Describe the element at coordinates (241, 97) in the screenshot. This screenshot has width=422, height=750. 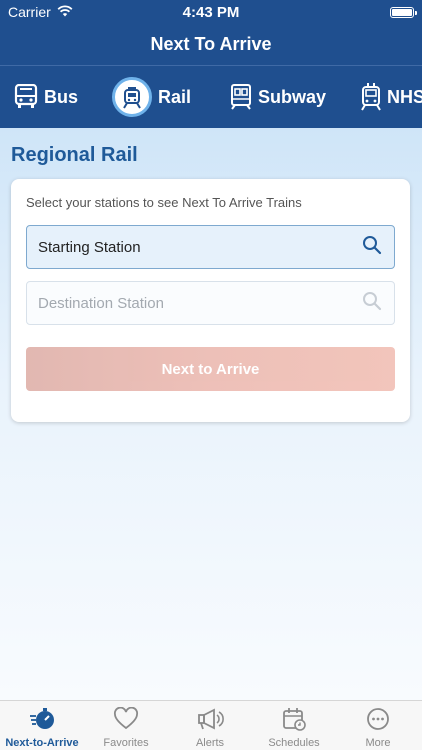
I see `subway-icon` at that location.